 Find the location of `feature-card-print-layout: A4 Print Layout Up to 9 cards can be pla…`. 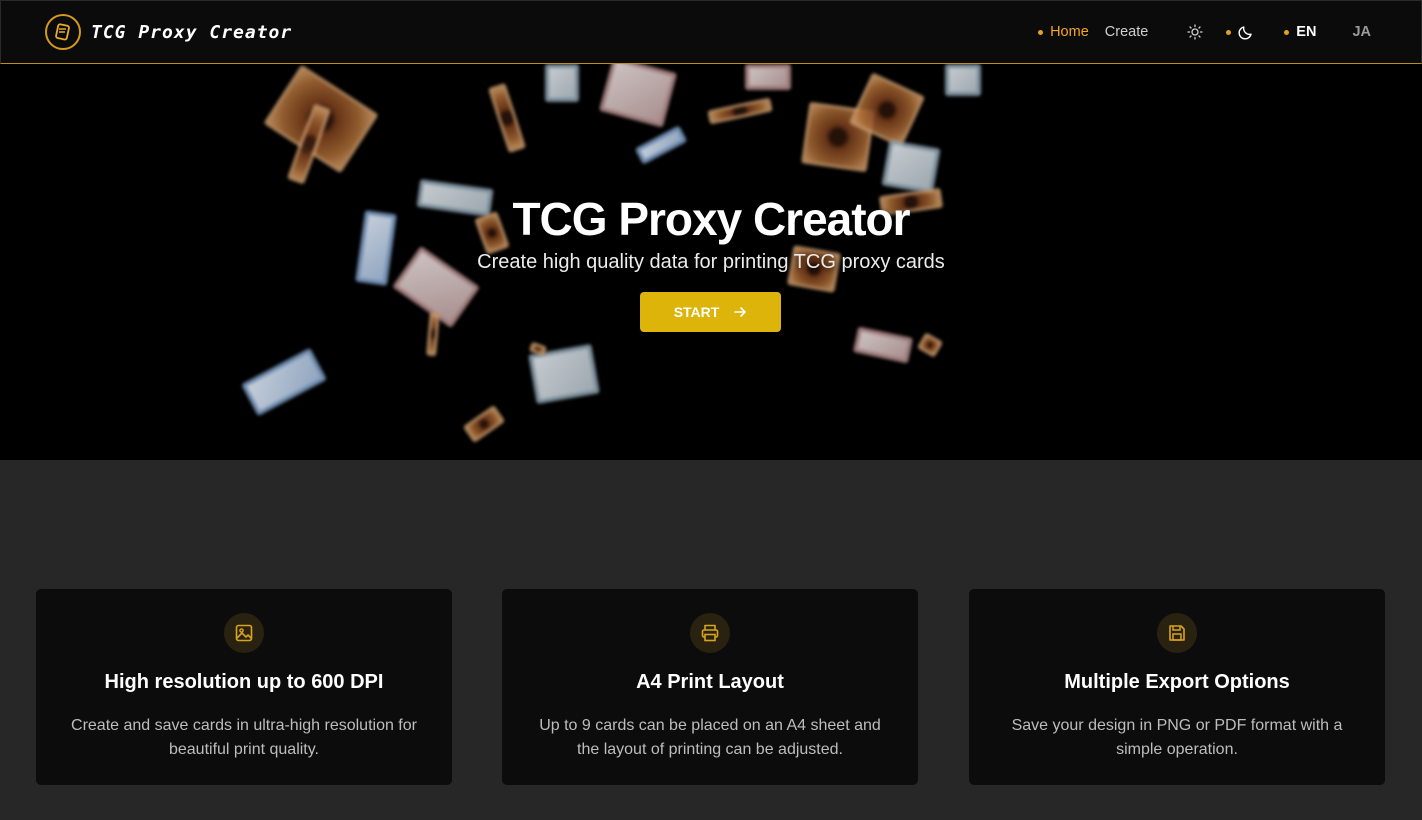

feature-card-print-layout: A4 Print Layout Up to 9 cards can be pla… is located at coordinates (710, 687).